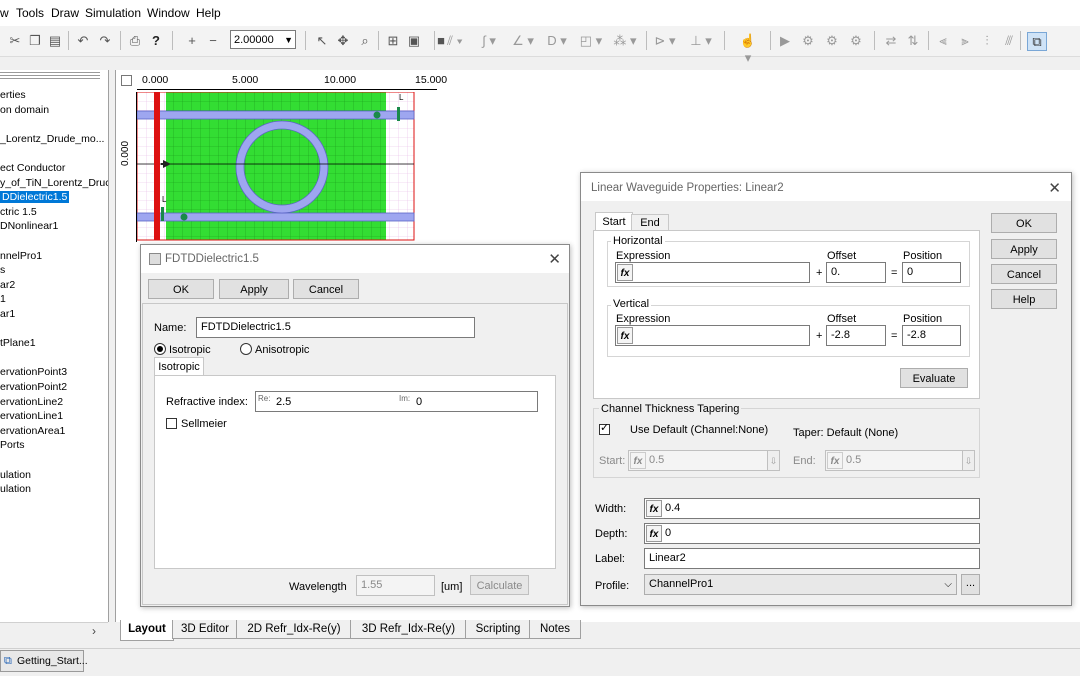  Describe the element at coordinates (773, 460) in the screenshot. I see `taper-start-spin-icon: ⇩` at that location.